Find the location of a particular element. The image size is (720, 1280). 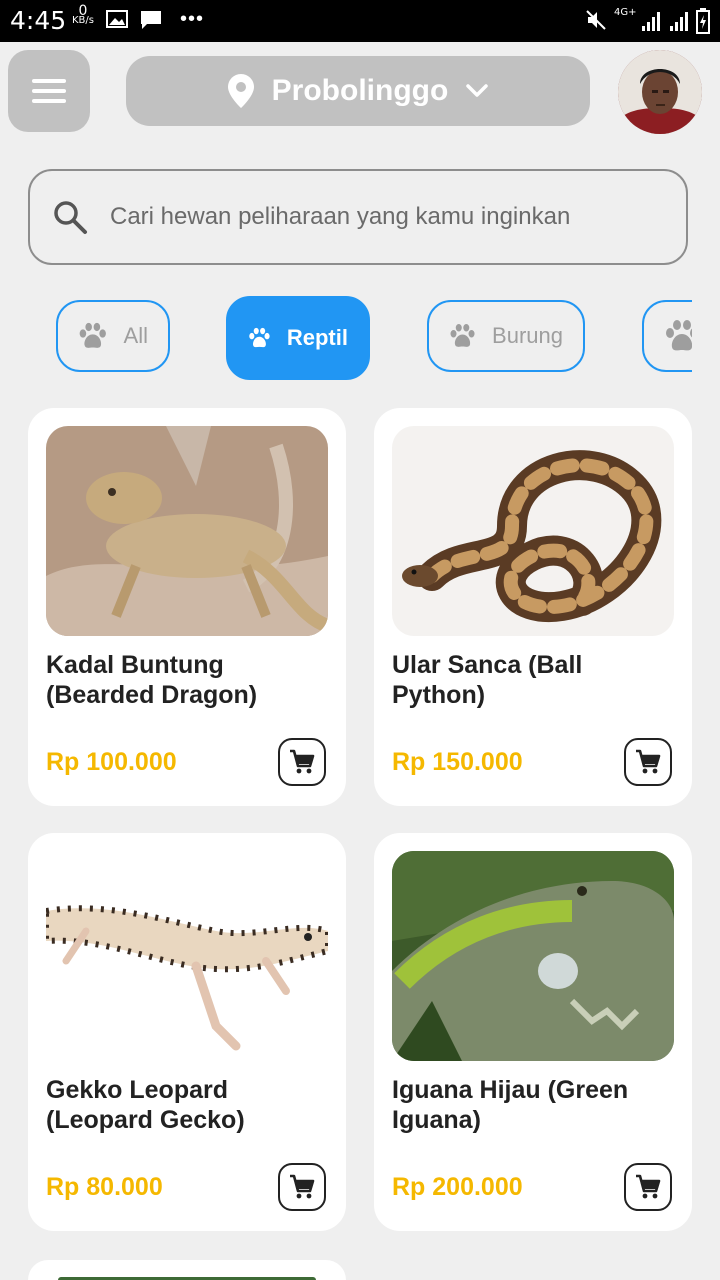

network-speed-unit: KB/s is located at coordinates (83, 20).